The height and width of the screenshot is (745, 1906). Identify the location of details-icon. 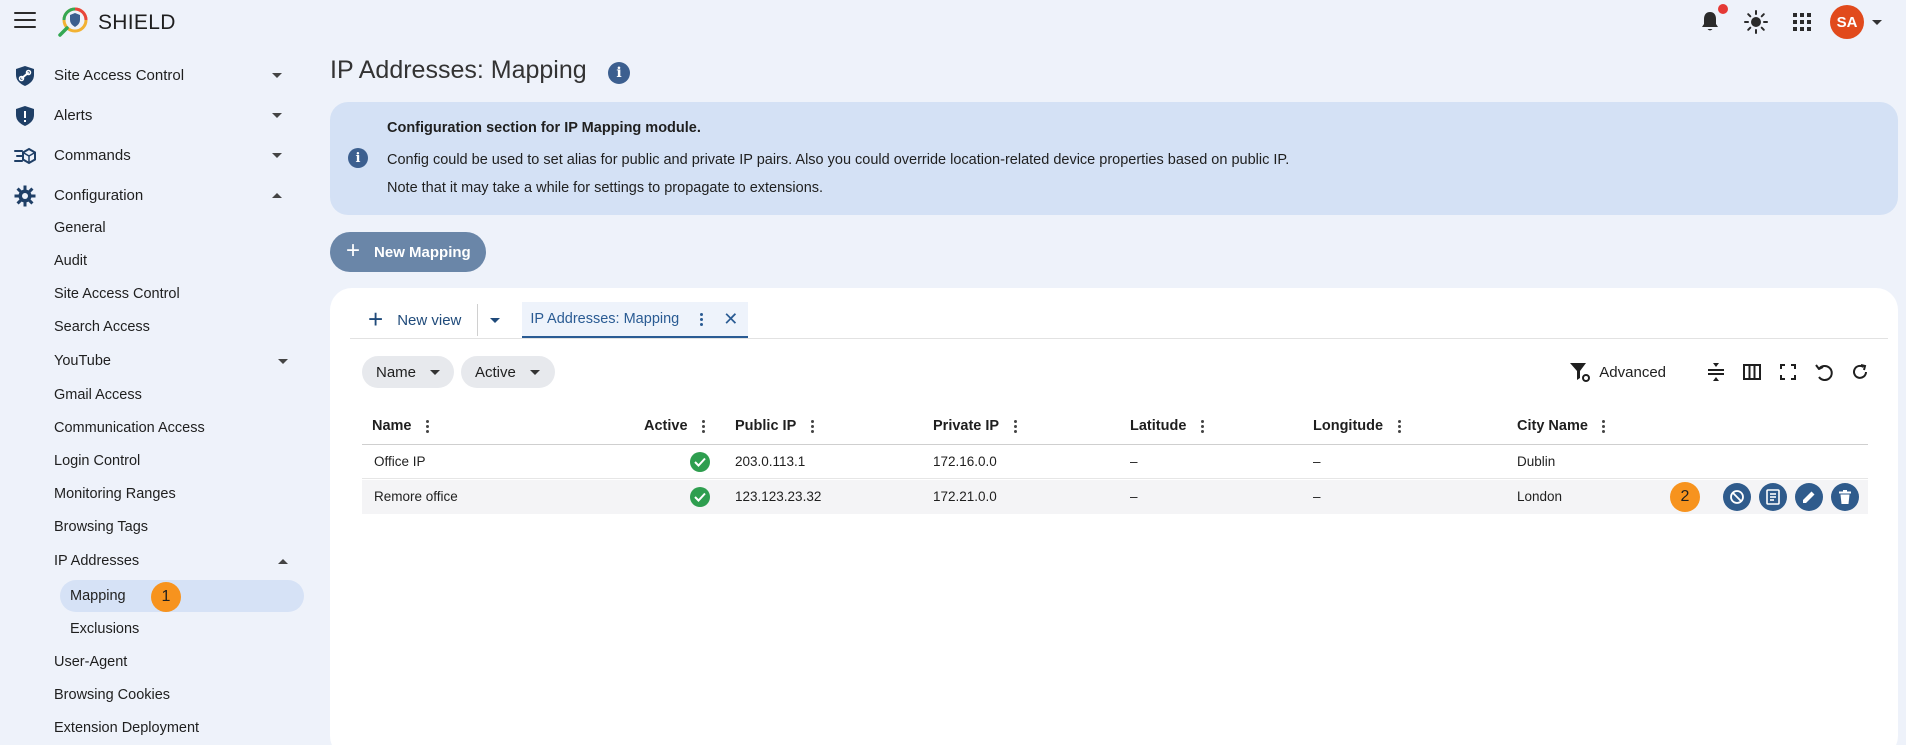
(1773, 497).